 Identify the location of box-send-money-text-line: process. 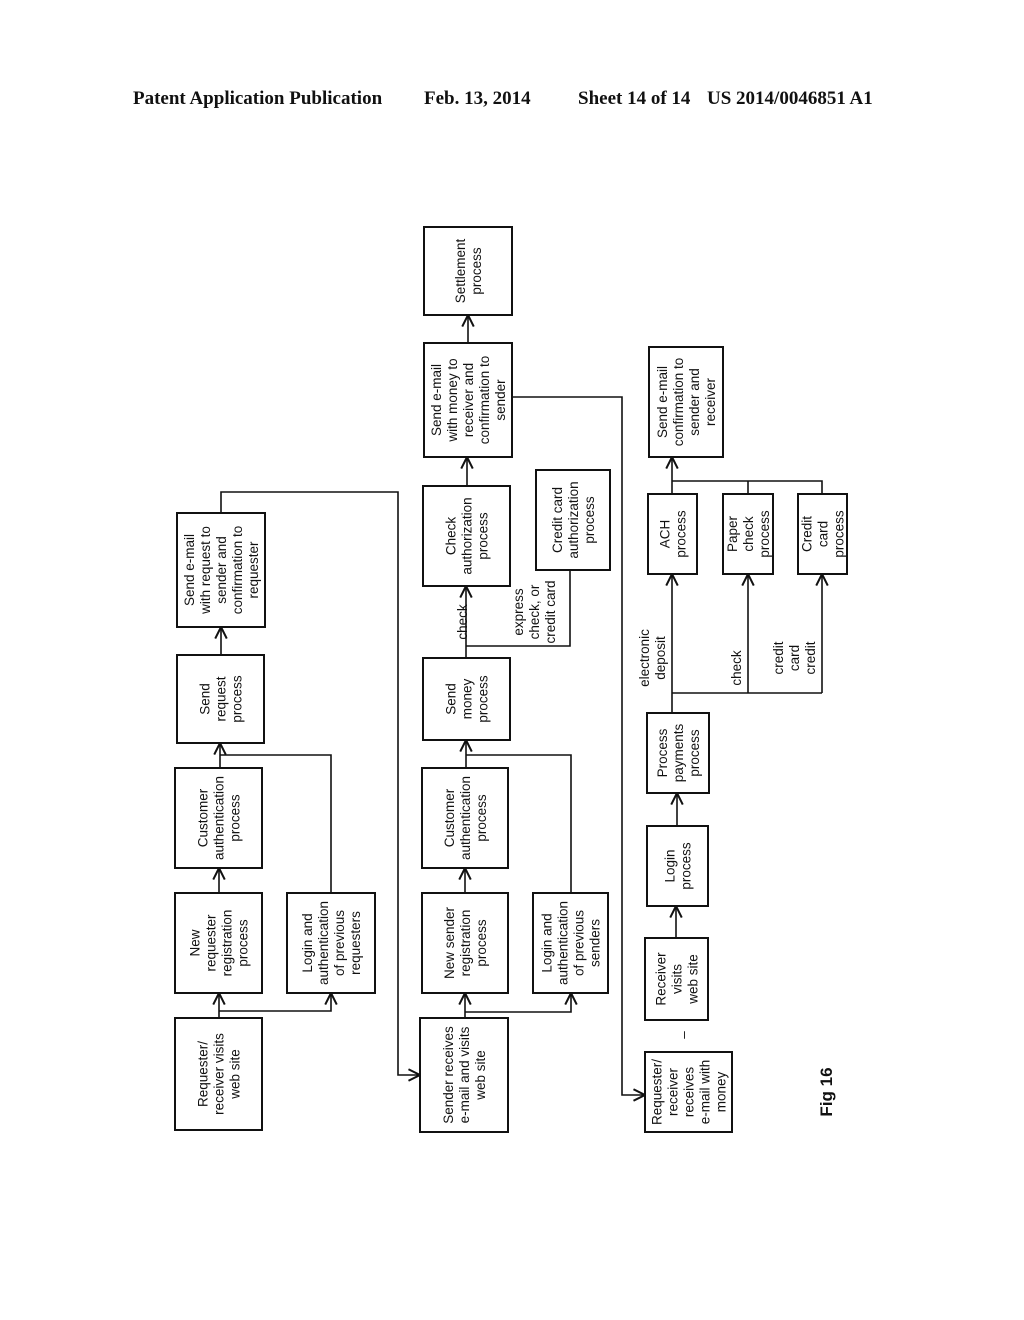
(483, 699).